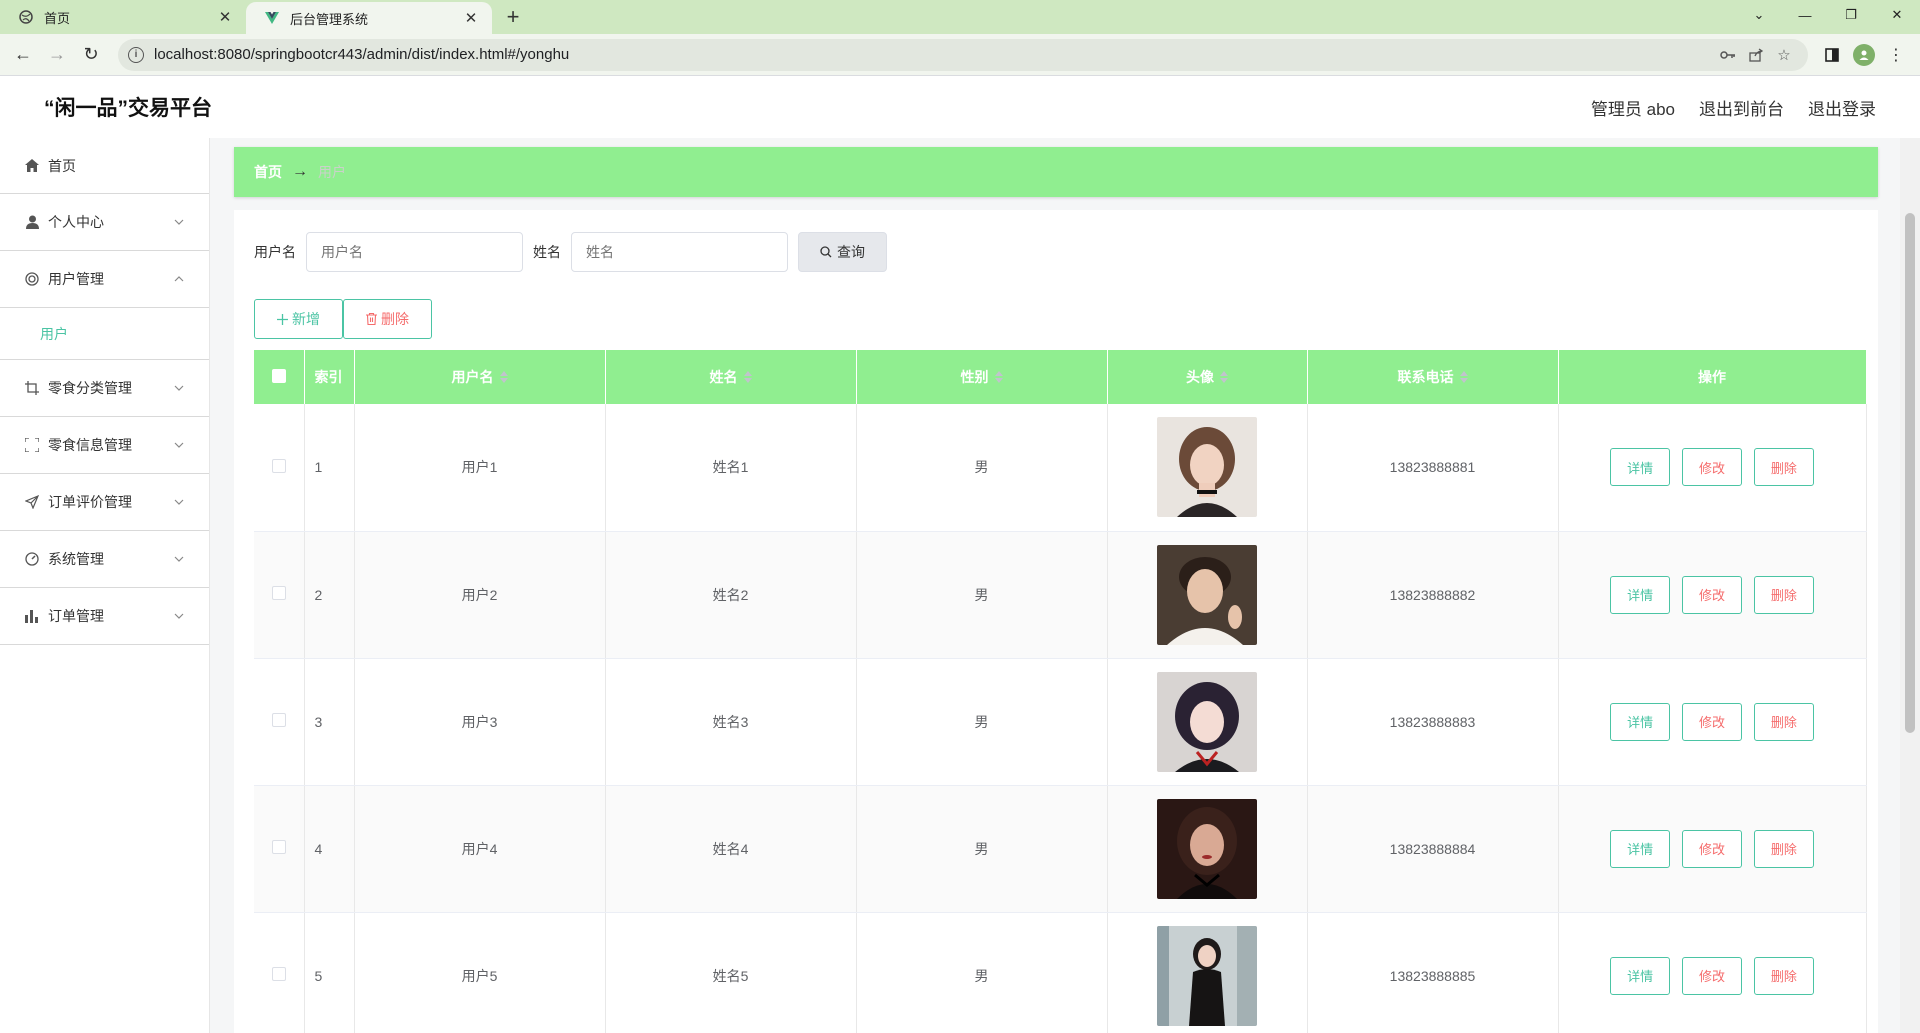 Image resolution: width=1920 pixels, height=1033 pixels. Describe the element at coordinates (1060, 595) in the screenshot. I see `table-row: 2 用户2 姓名2 男 13823888882 详情 修改 删除` at that location.